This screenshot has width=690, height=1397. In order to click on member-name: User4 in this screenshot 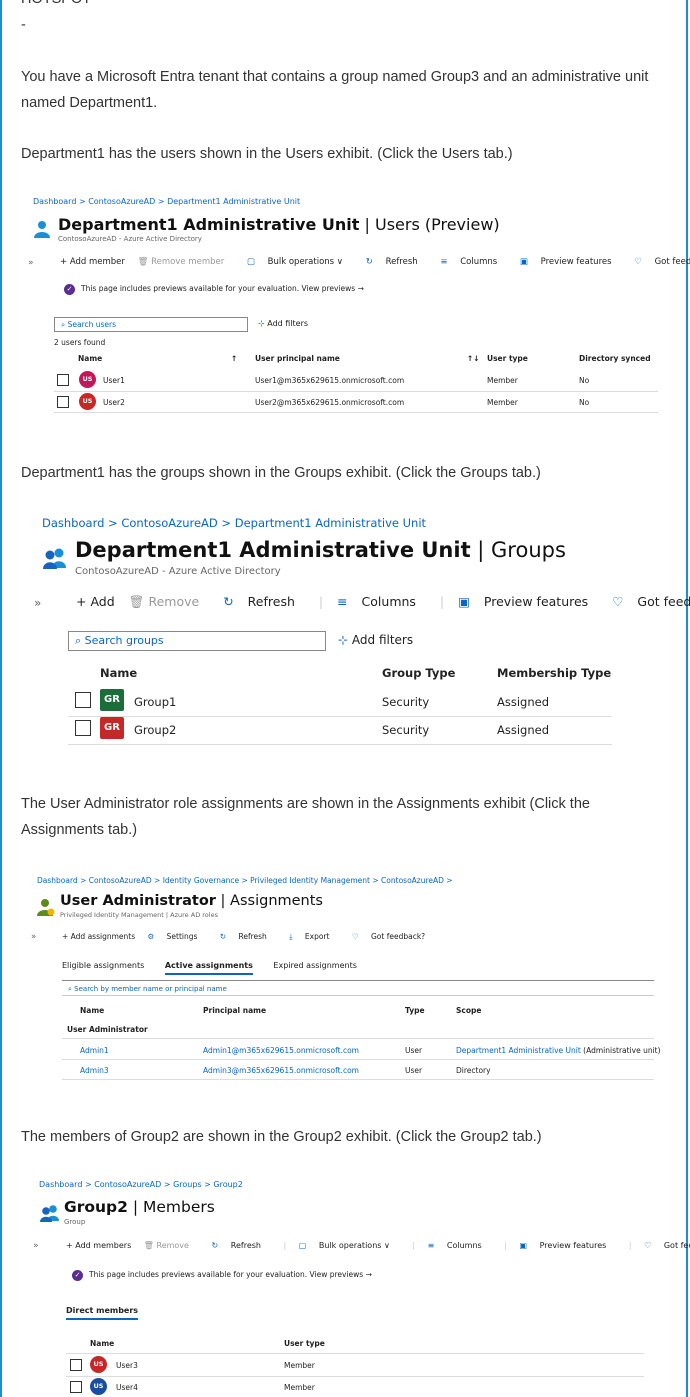, I will do `click(127, 1387)`.